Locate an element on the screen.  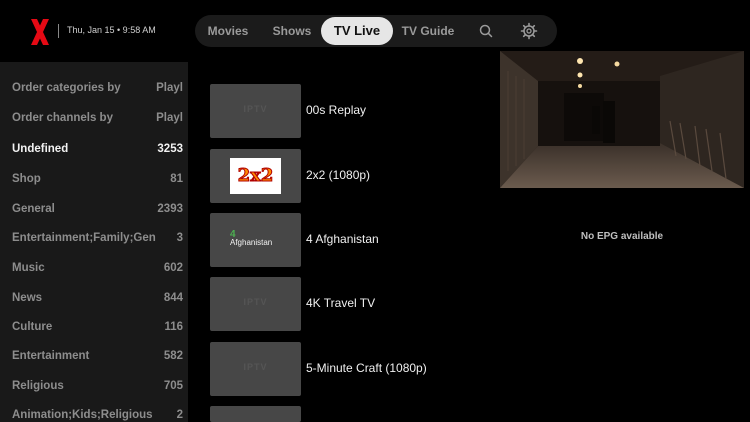
video-preview is located at coordinates (622, 119).